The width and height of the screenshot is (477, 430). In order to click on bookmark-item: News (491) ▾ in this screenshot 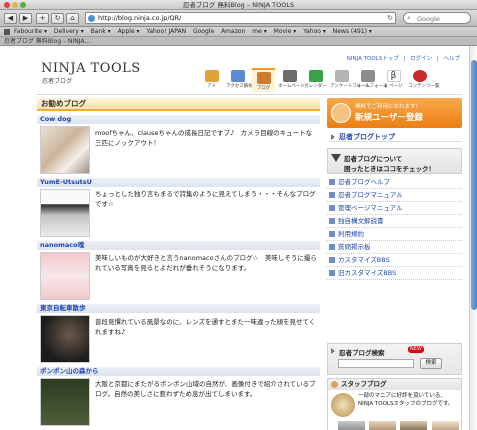, I will do `click(352, 31)`.